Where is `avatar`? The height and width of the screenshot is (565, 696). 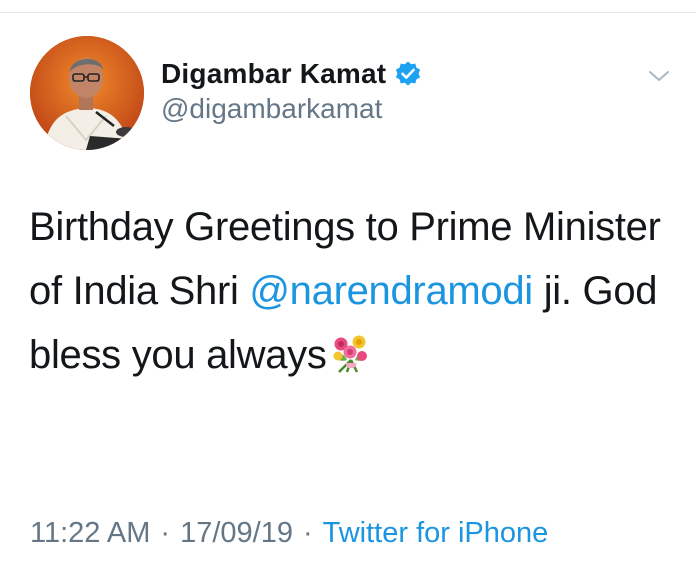 avatar is located at coordinates (87, 93).